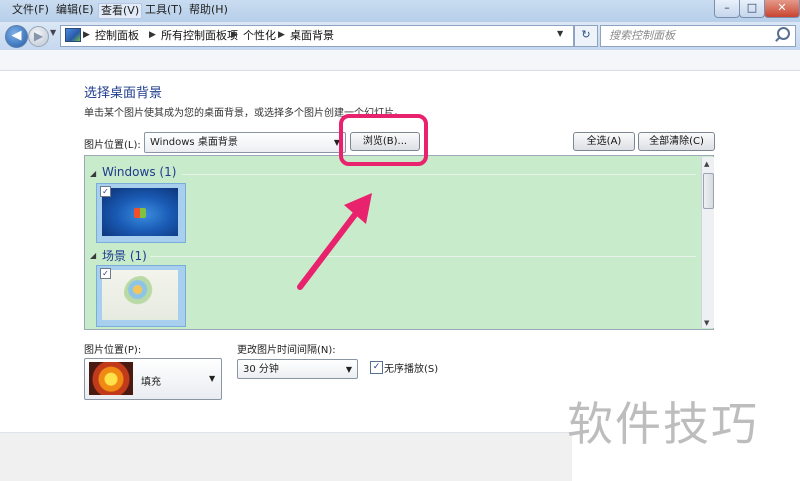 This screenshot has height=481, width=800. What do you see at coordinates (73, 35) in the screenshot?
I see `control-panel-icon` at bounding box center [73, 35].